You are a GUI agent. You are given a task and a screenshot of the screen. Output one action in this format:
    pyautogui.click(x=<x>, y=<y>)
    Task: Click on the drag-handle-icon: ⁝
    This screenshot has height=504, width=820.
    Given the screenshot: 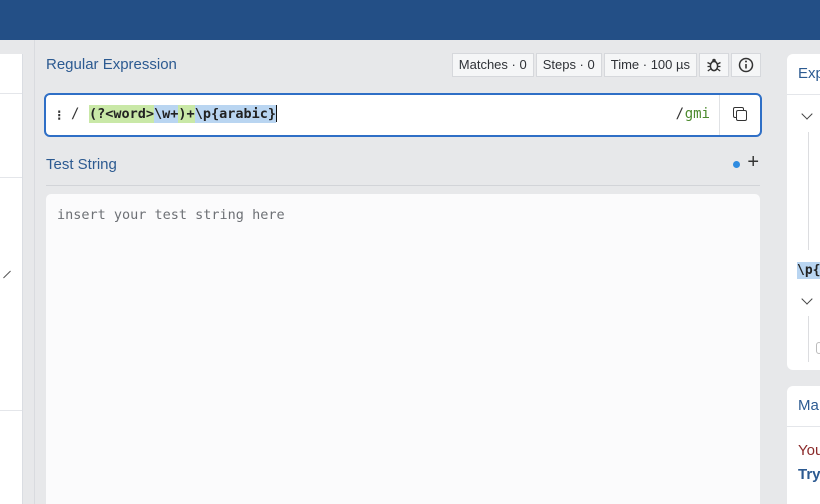 What is the action you would take?
    pyautogui.click(x=59, y=115)
    